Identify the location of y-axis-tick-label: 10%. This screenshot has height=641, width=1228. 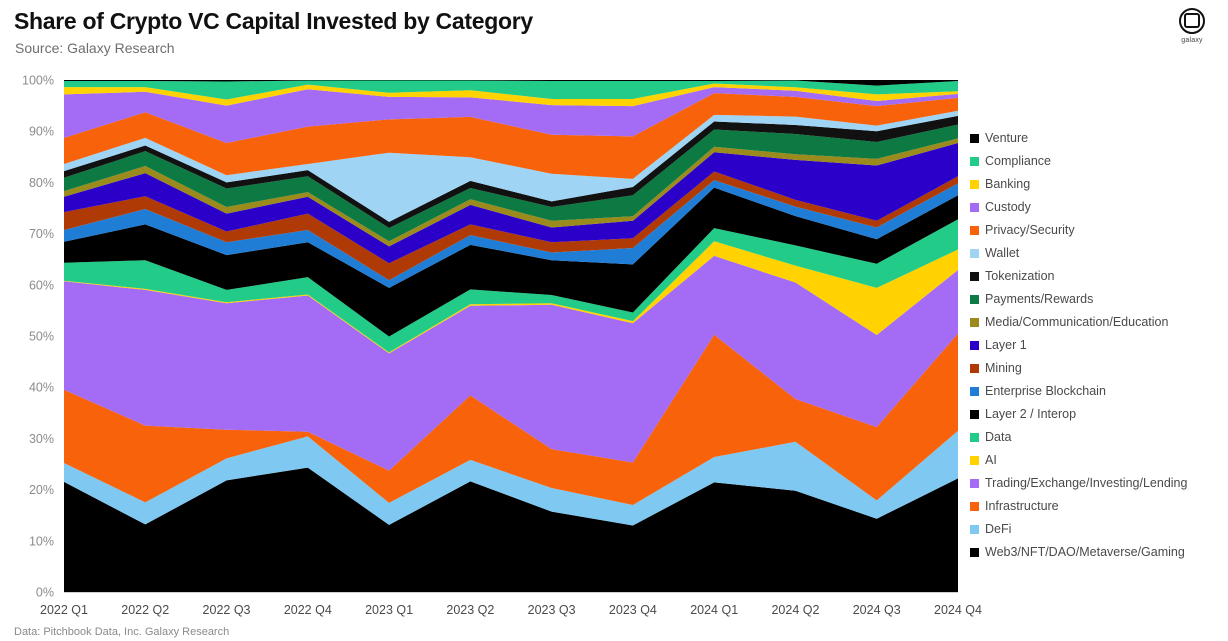
(41, 541).